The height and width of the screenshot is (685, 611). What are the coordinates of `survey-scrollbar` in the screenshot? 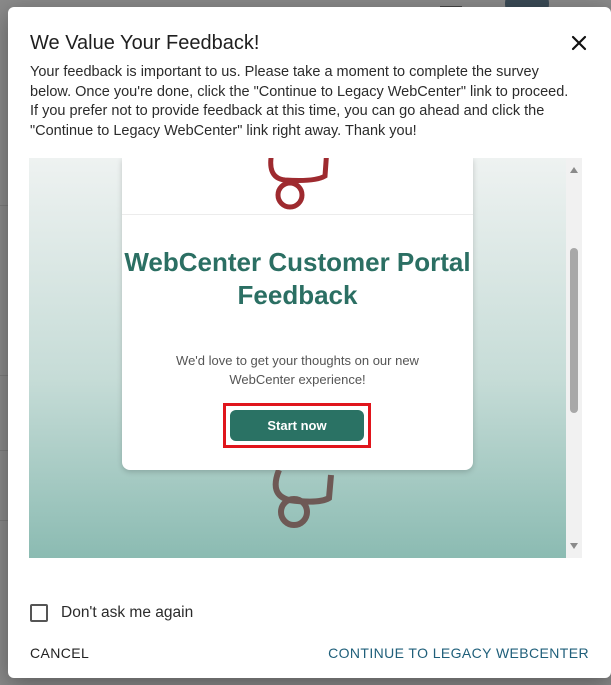 It's located at (574, 358).